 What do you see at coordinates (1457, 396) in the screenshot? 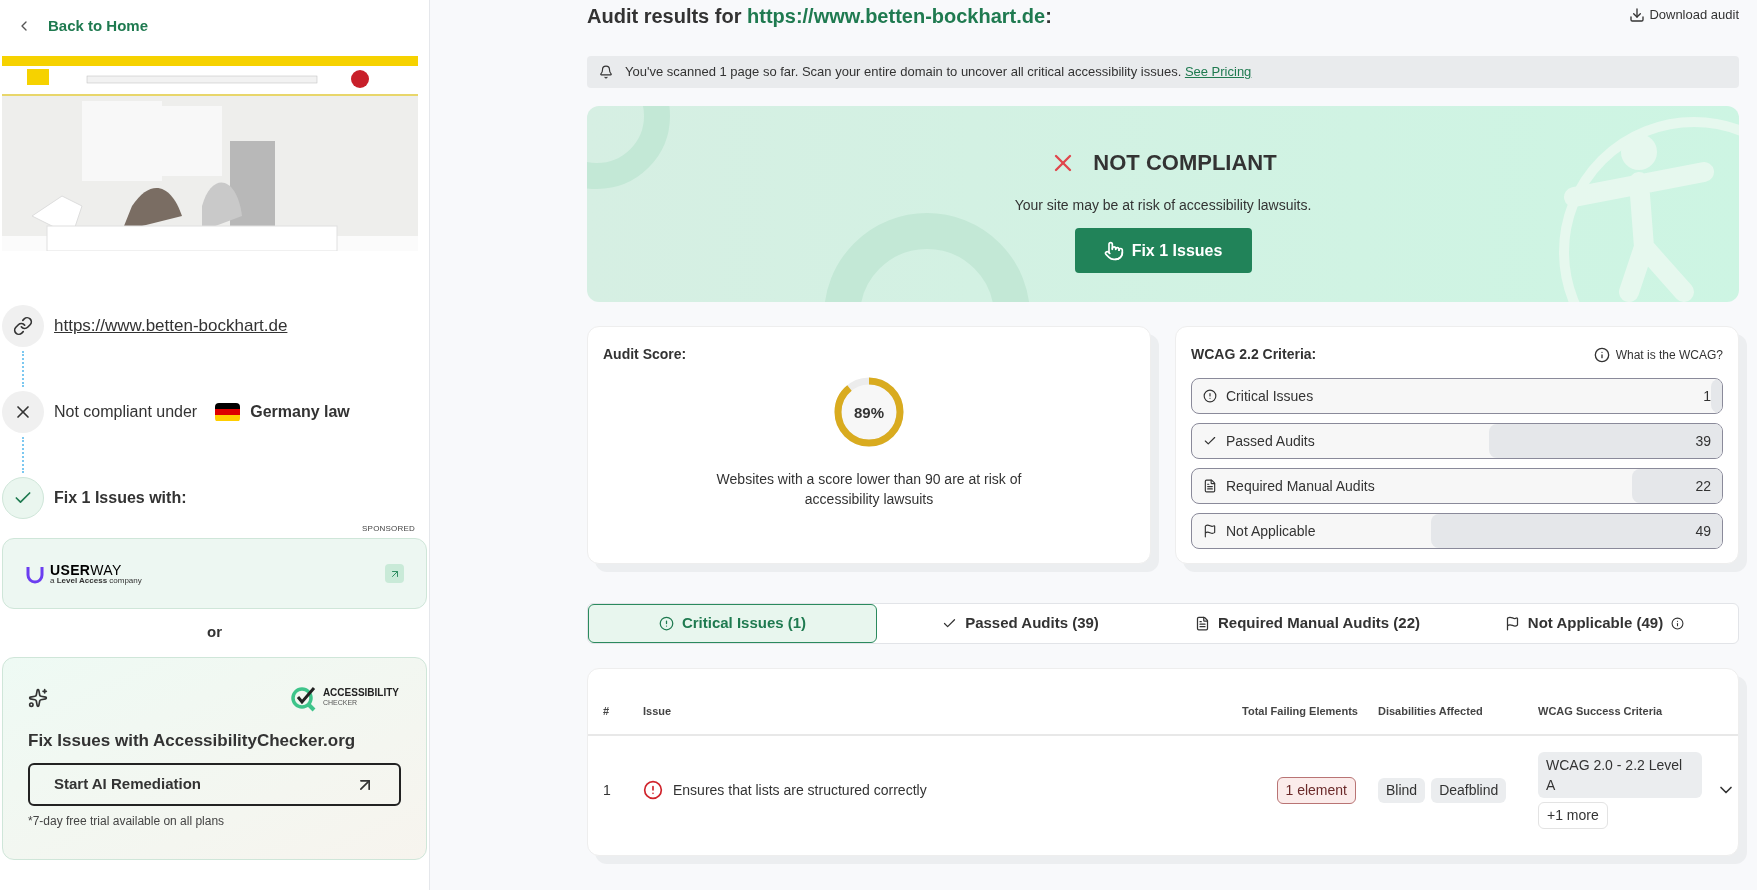
I see `criteria-row: Critical Issues 1` at bounding box center [1457, 396].